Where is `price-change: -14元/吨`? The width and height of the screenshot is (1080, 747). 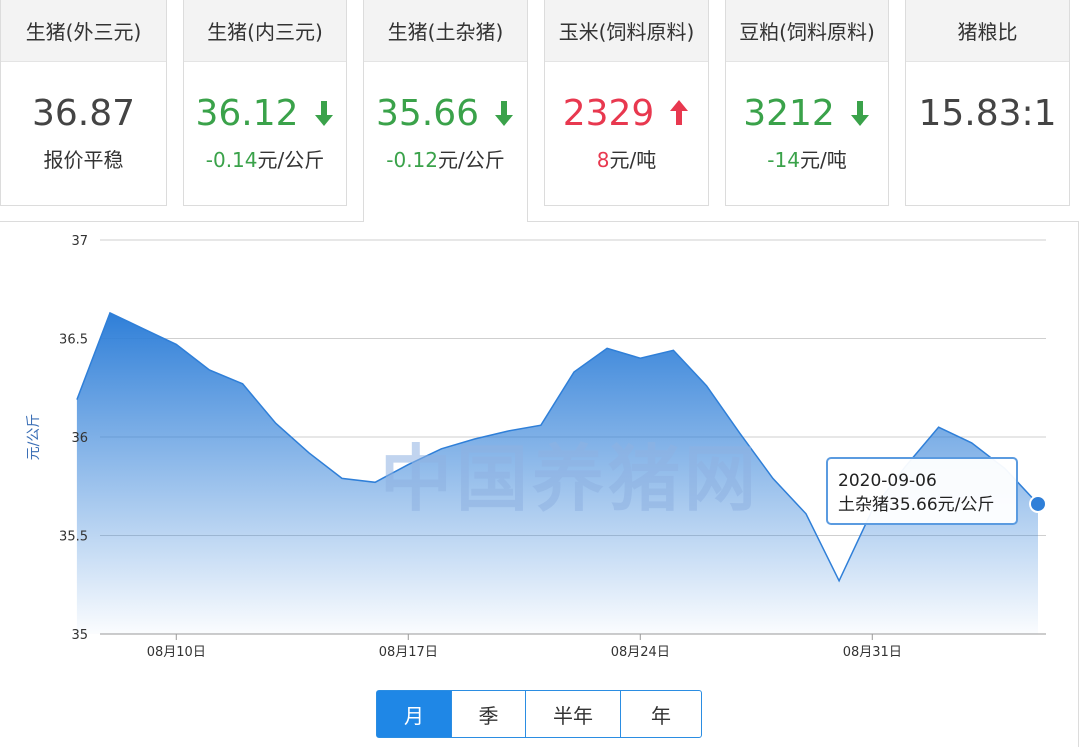 price-change: -14元/吨 is located at coordinates (807, 158).